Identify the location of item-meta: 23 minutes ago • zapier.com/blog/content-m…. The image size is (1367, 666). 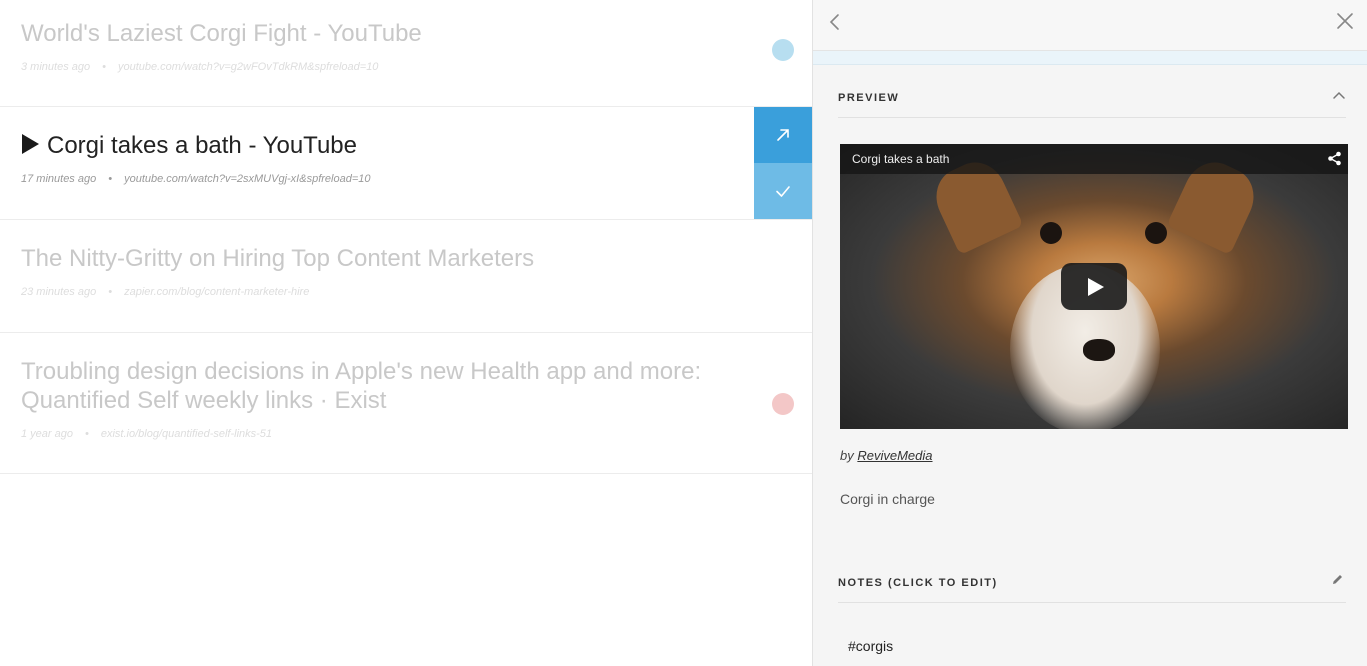
(165, 292).